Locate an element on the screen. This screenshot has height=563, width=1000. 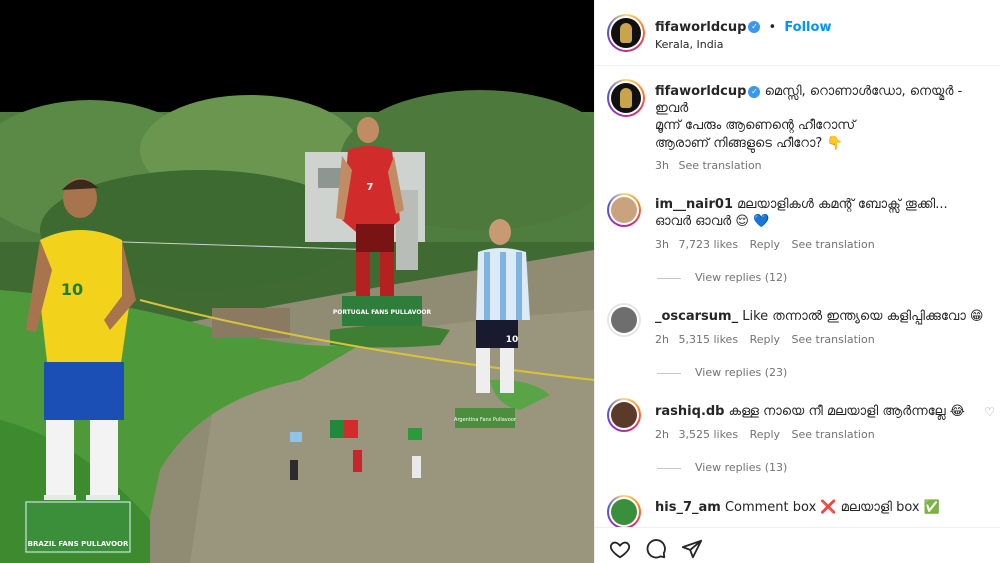
comment-username: rashiq.db is located at coordinates (690, 411).